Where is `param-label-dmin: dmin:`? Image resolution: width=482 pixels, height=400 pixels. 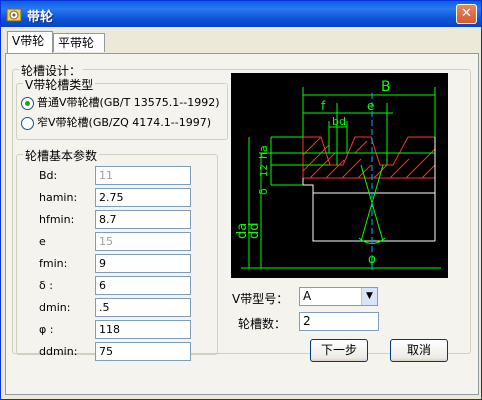
param-label-dmin: dmin: is located at coordinates (55, 307).